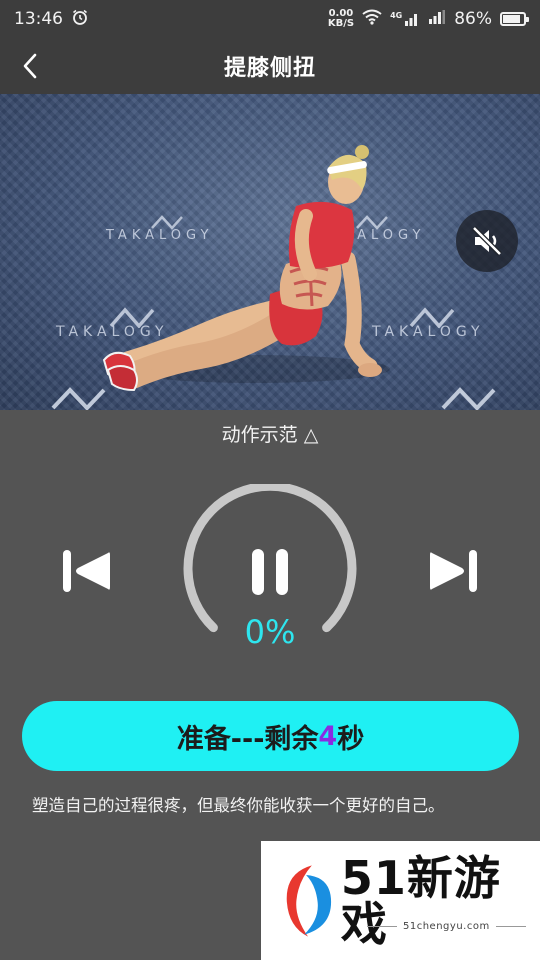  Describe the element at coordinates (38, 19) in the screenshot. I see `status-time: 13:46` at that location.